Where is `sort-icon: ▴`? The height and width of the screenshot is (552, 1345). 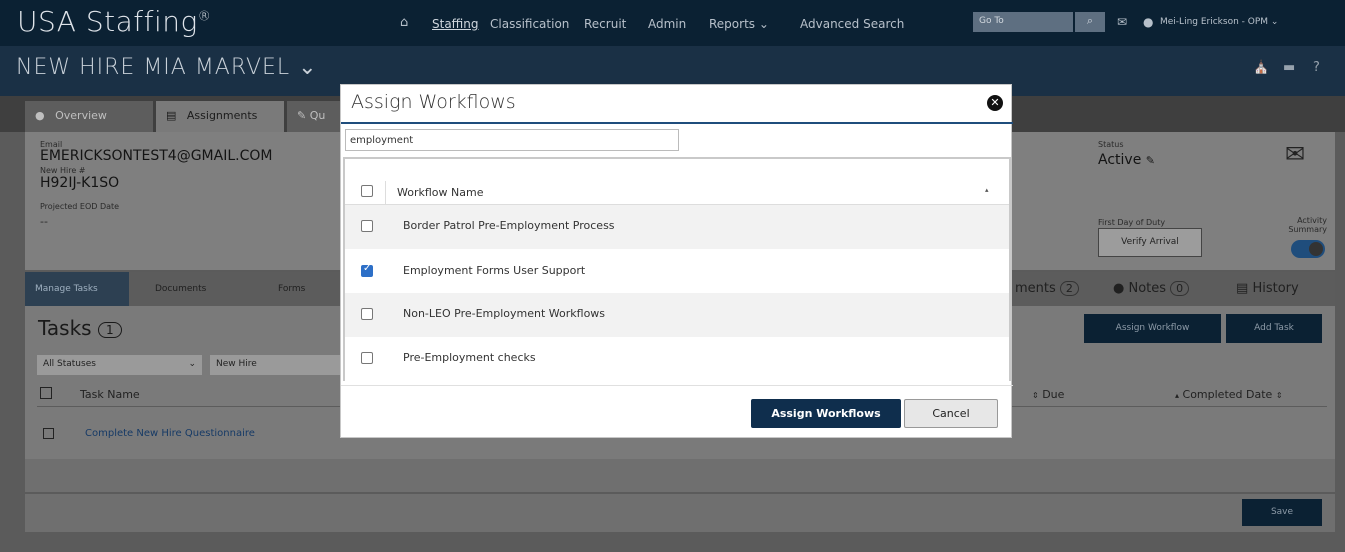
sort-icon: ▴ is located at coordinates (987, 190).